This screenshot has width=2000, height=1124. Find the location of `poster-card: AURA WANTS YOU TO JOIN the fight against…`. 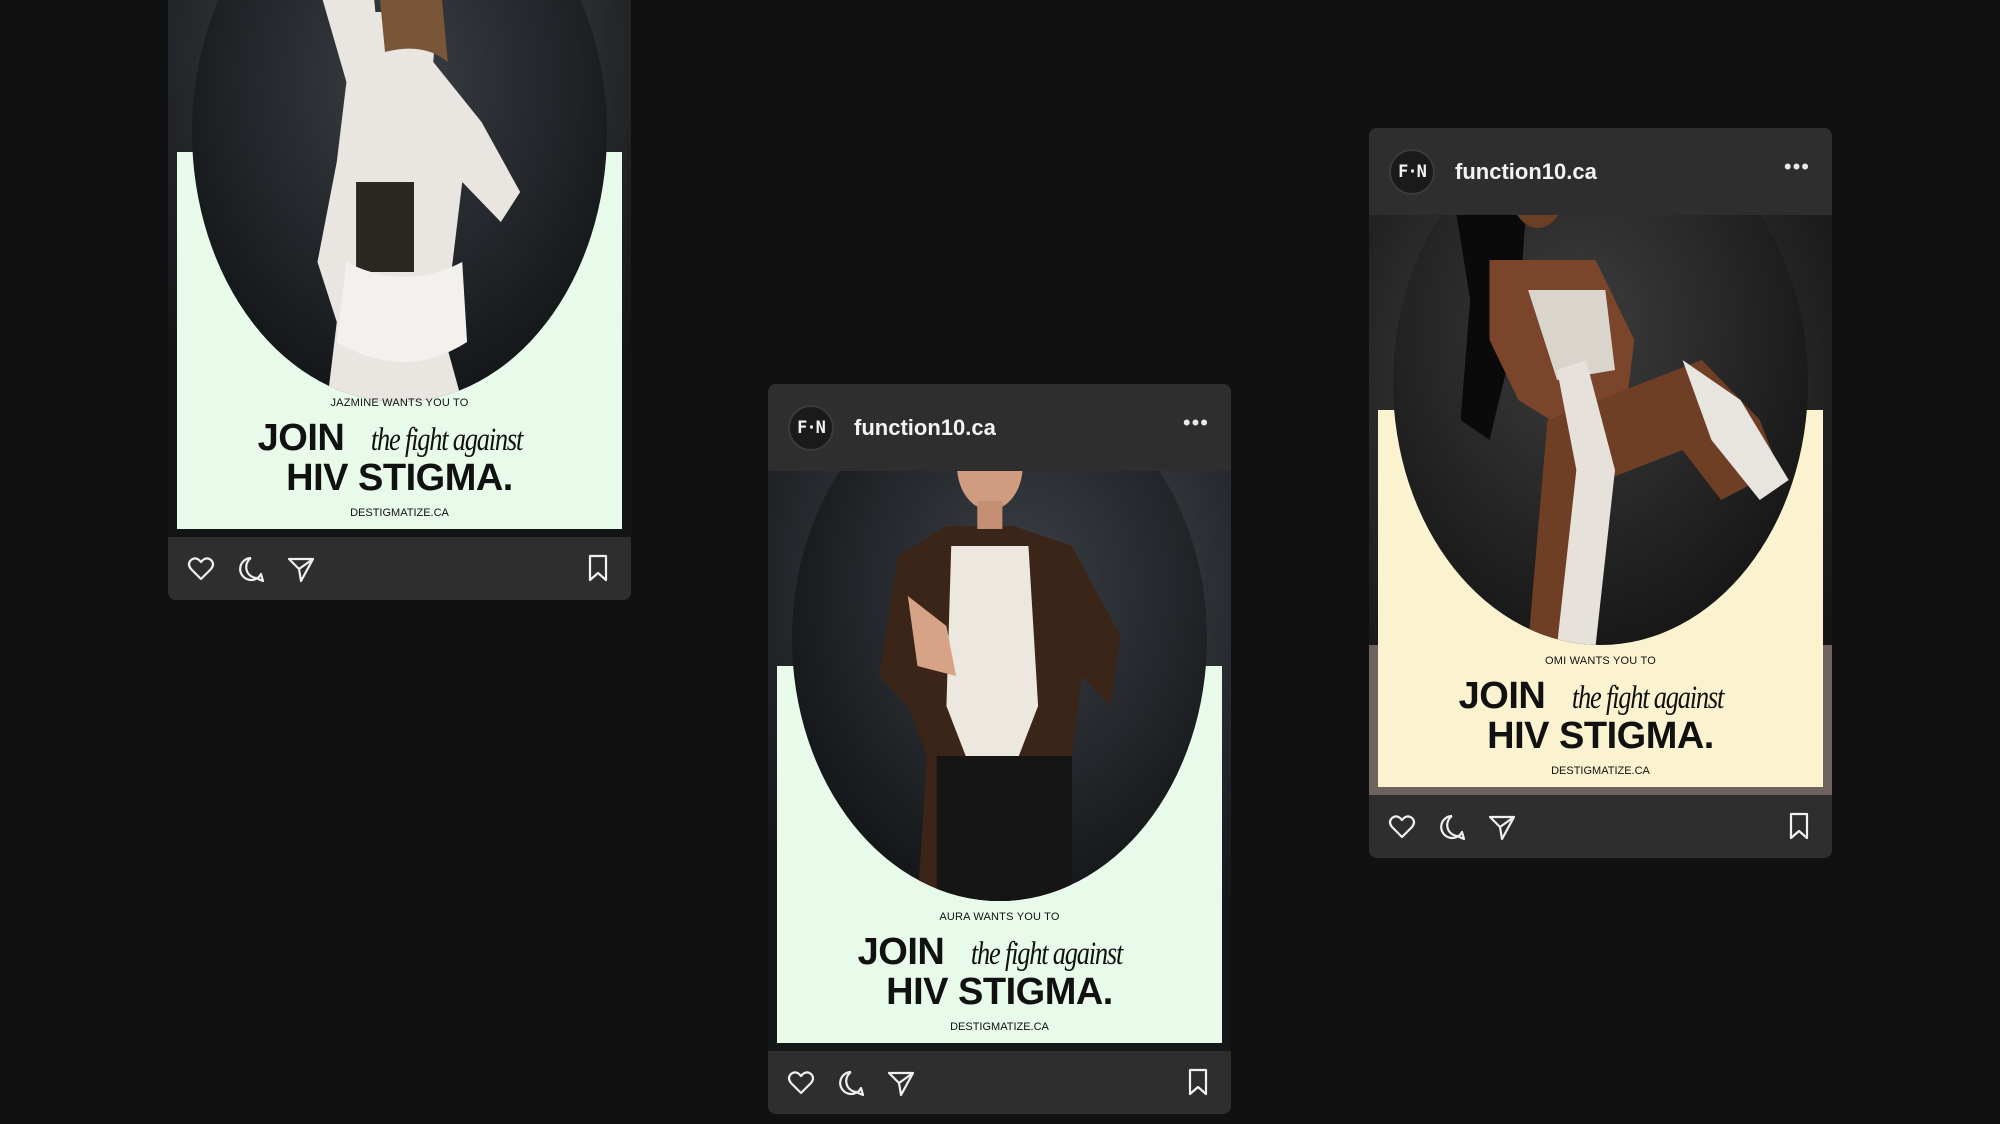

poster-card: AURA WANTS YOU TO JOIN the fight against… is located at coordinates (999, 757).